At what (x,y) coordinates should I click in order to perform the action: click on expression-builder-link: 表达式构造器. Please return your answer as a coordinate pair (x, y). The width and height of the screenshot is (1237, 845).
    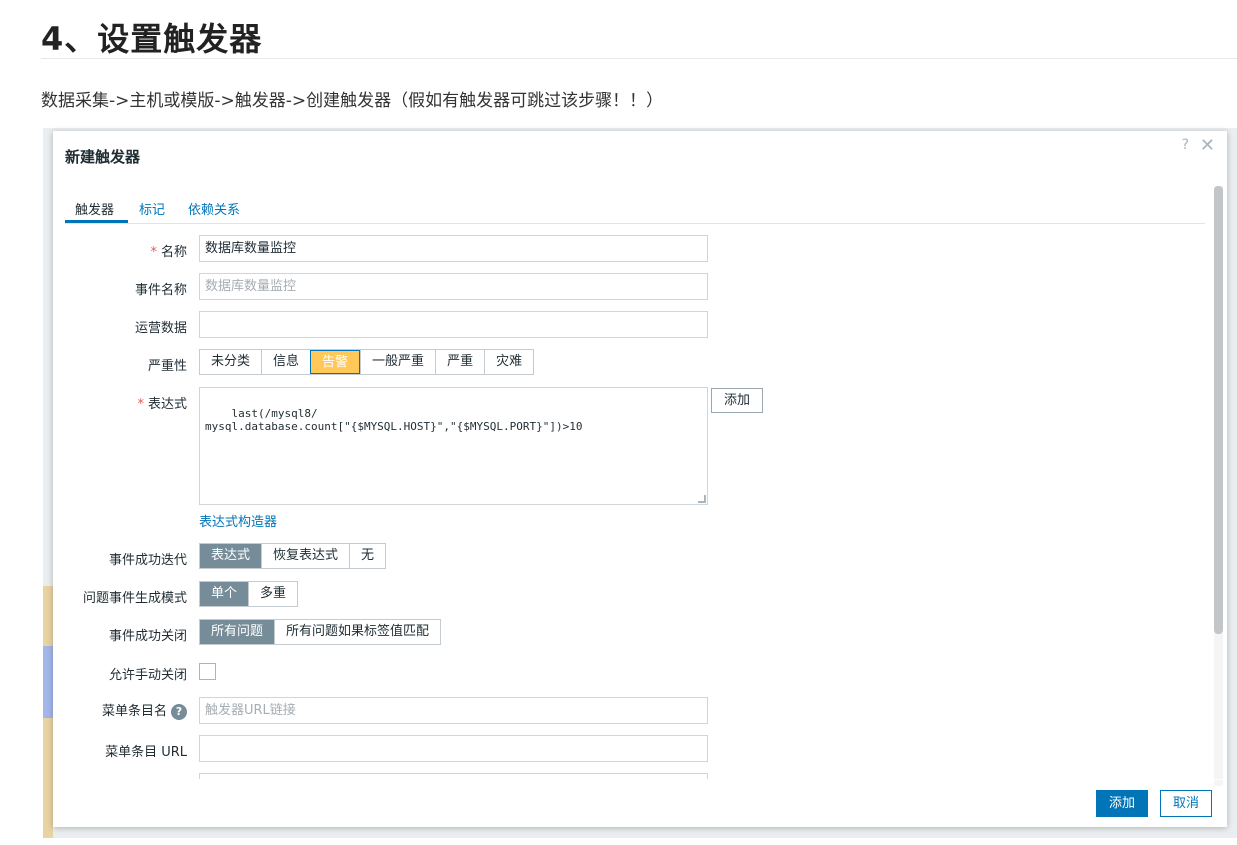
    Looking at the image, I should click on (238, 520).